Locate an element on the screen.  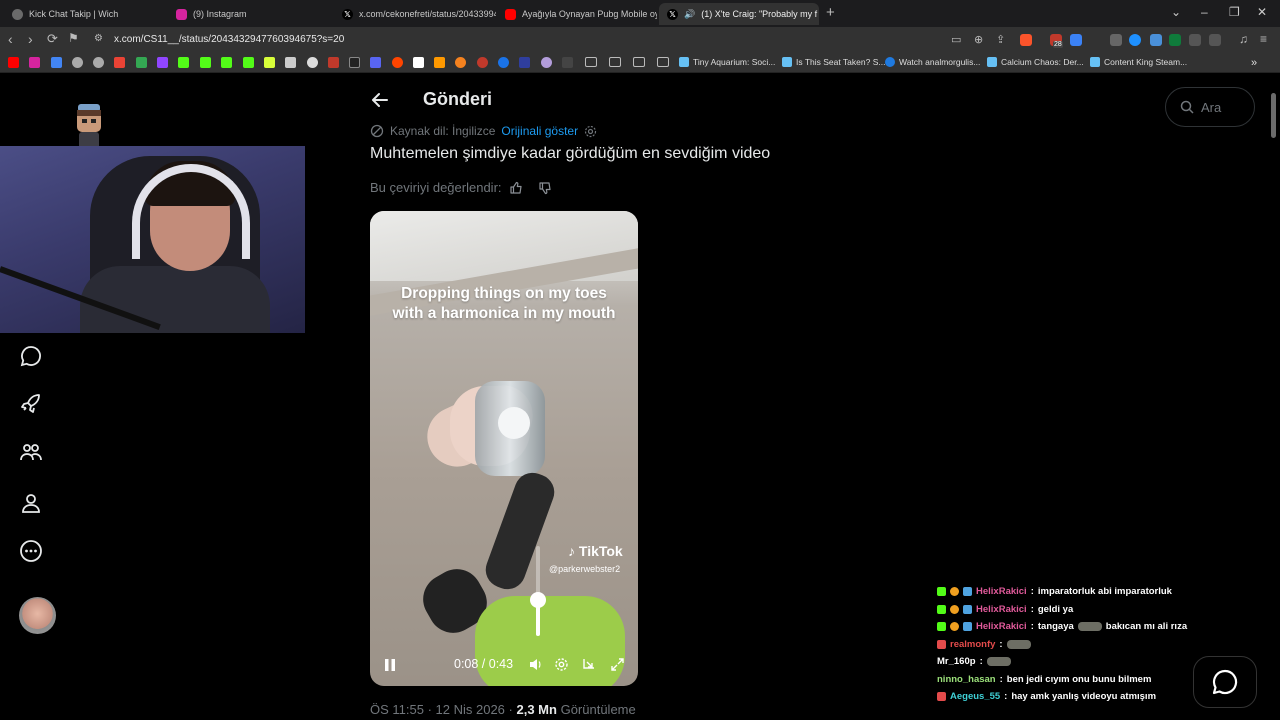
chat-icon is located at coordinates (31, 356).